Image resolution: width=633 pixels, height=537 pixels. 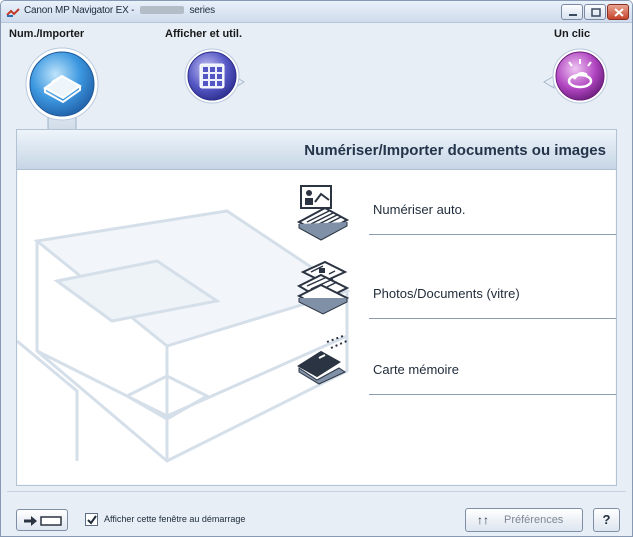 I want to click on preferences-label: Préférences, so click(x=534, y=520).